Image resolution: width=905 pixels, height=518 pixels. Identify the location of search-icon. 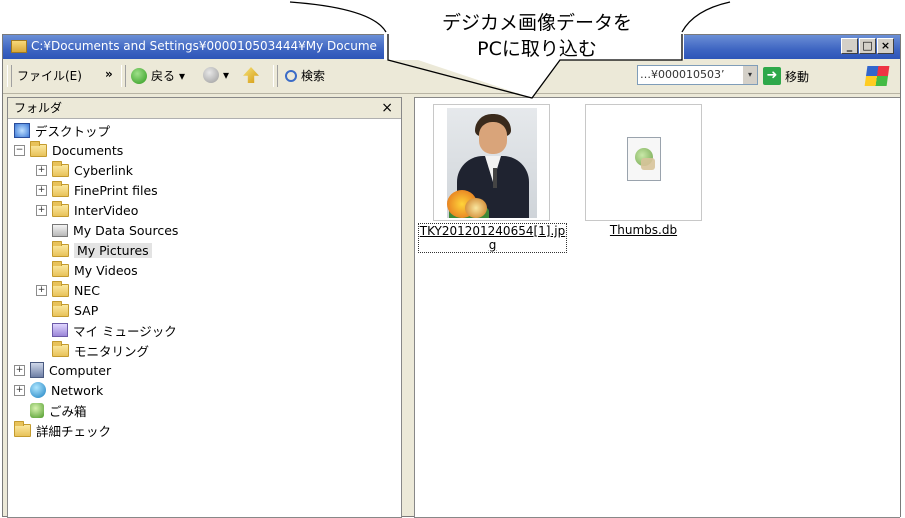
(291, 75).